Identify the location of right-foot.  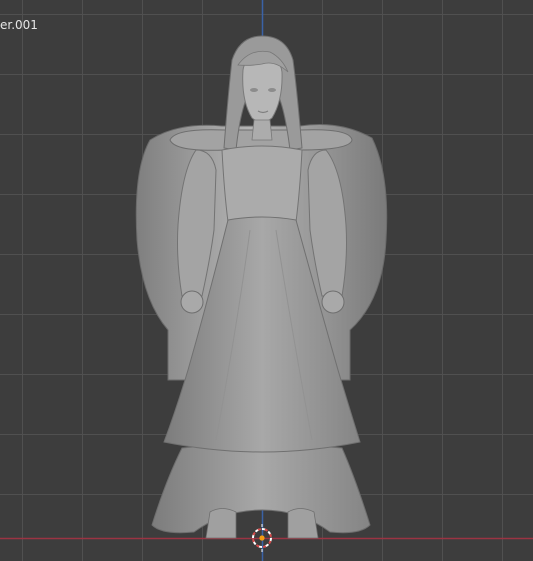
(303, 523).